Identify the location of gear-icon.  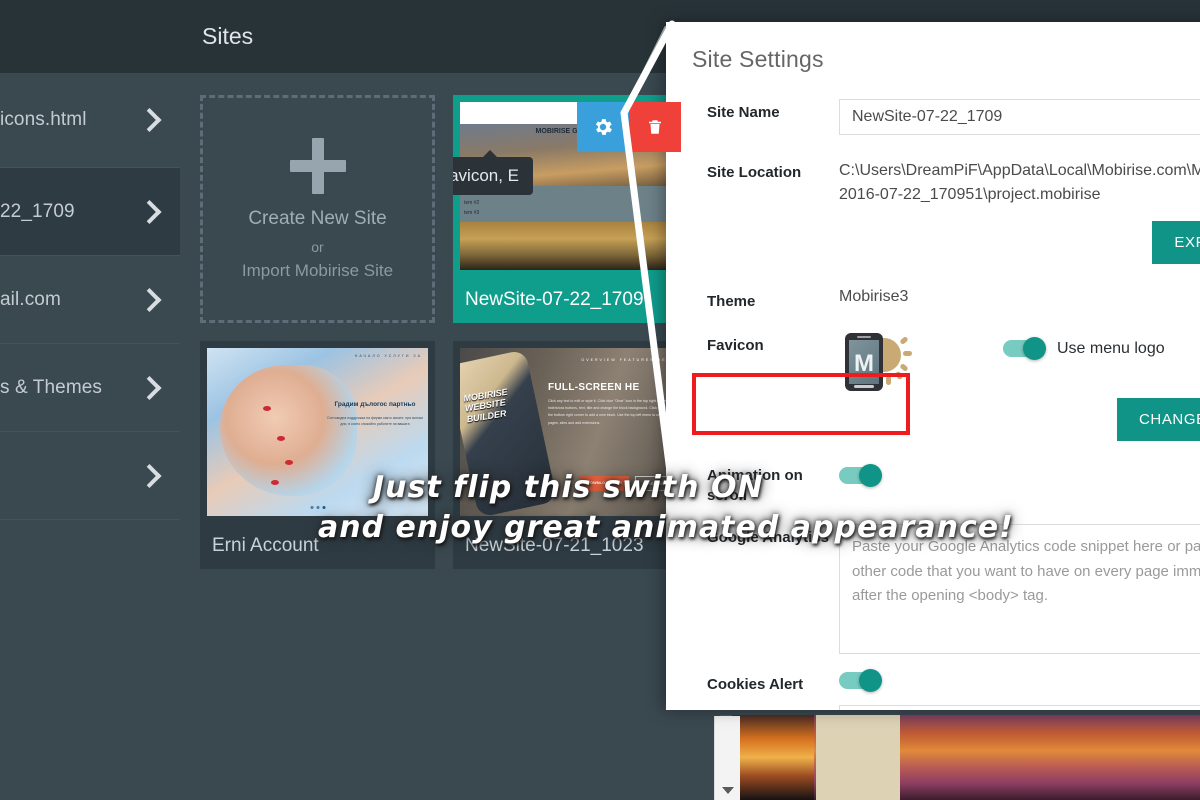
(603, 127).